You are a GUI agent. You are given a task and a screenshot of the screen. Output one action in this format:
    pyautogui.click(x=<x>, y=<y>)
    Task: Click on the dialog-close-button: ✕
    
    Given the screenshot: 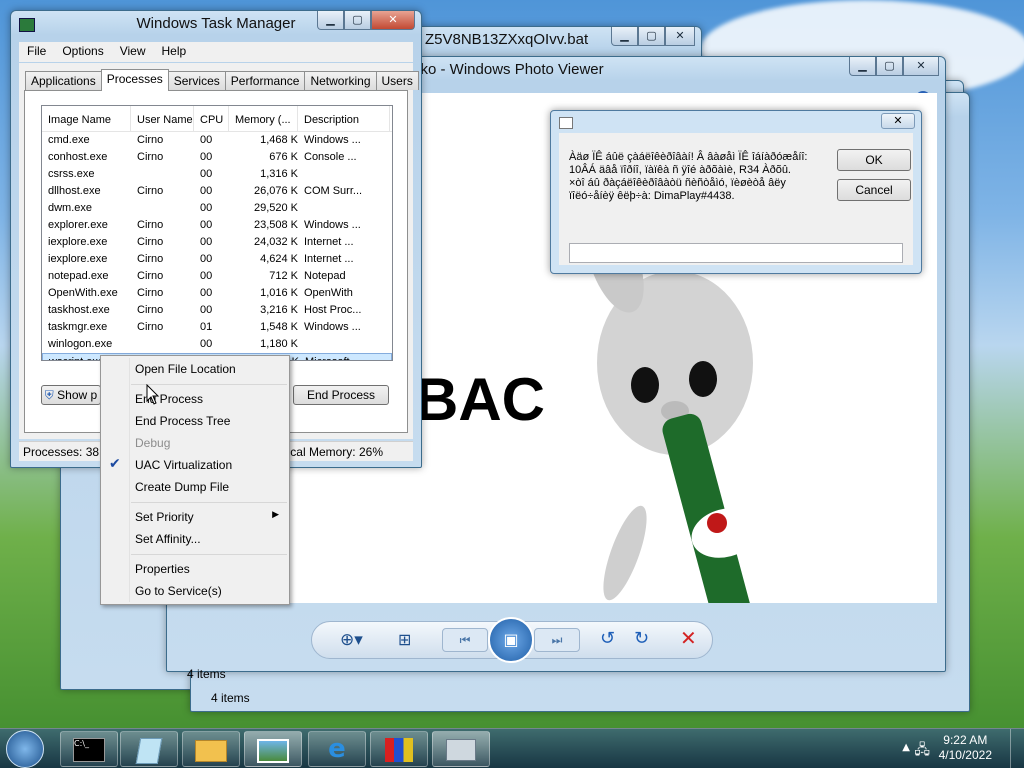 What is the action you would take?
    pyautogui.click(x=898, y=121)
    